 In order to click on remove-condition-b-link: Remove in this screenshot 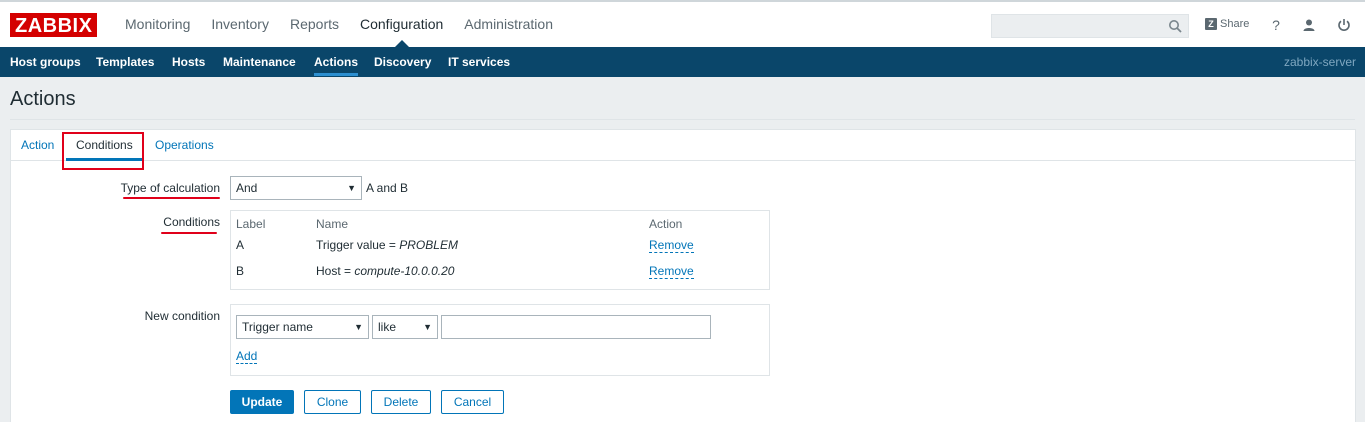, I will do `click(671, 272)`.